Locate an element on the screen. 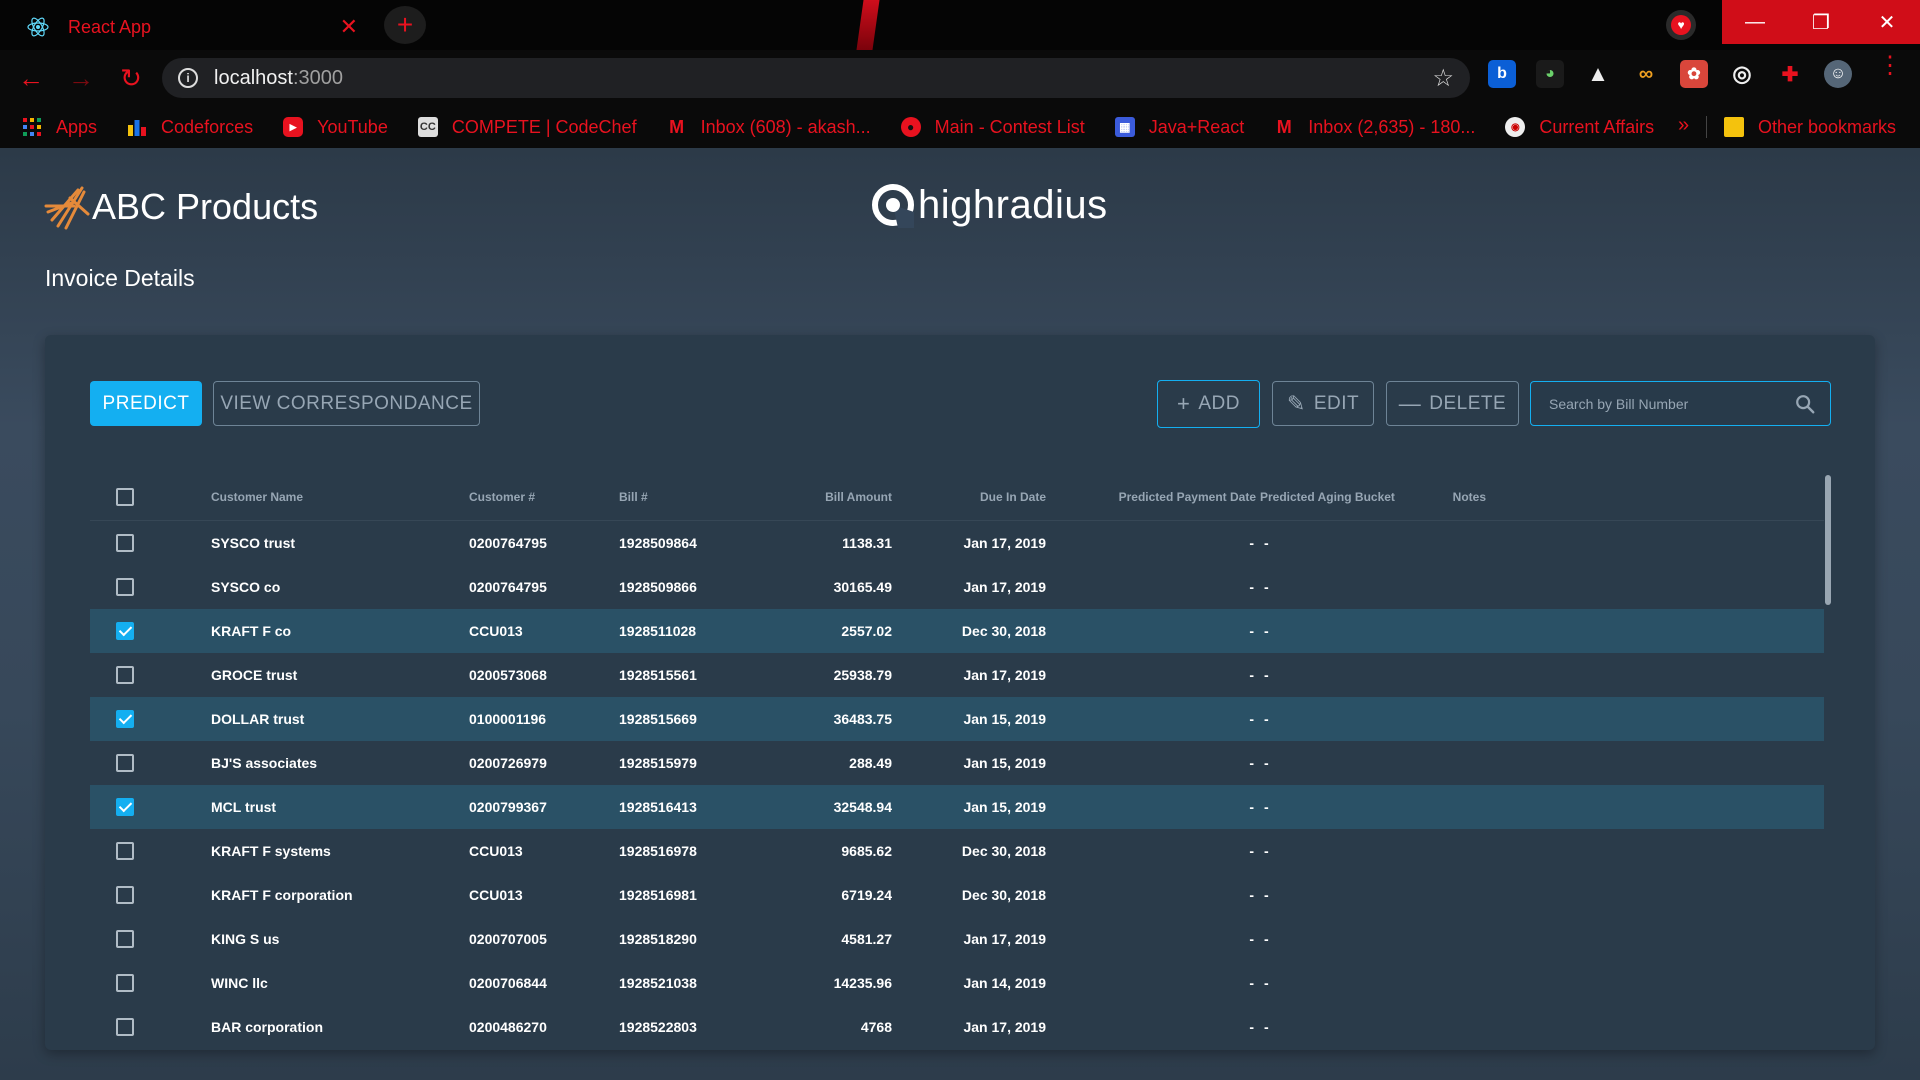  browser-tab-active: React App ✕ is located at coordinates (192, 27).